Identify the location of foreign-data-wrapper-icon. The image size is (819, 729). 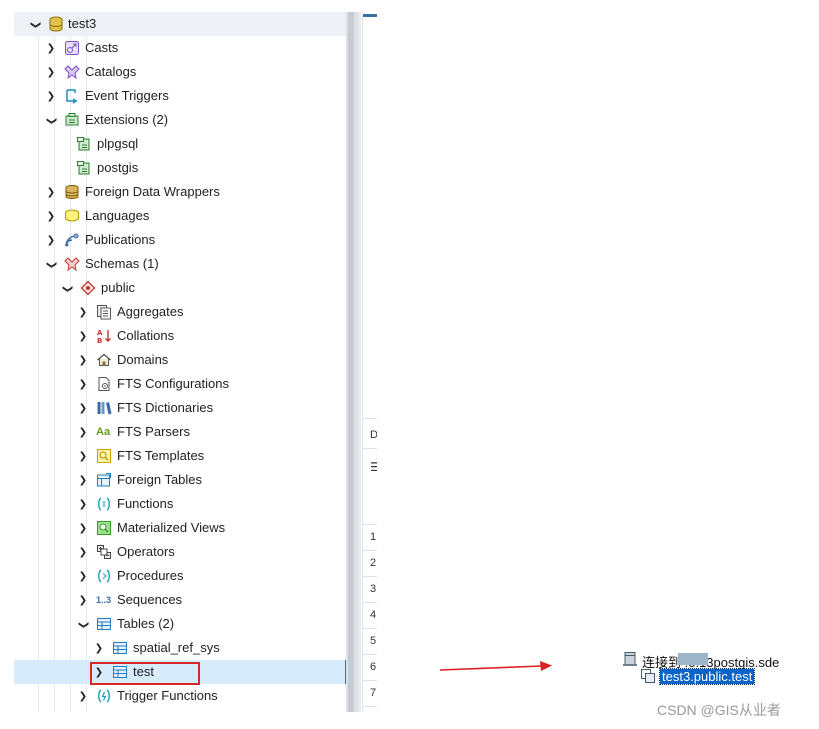
(72, 192).